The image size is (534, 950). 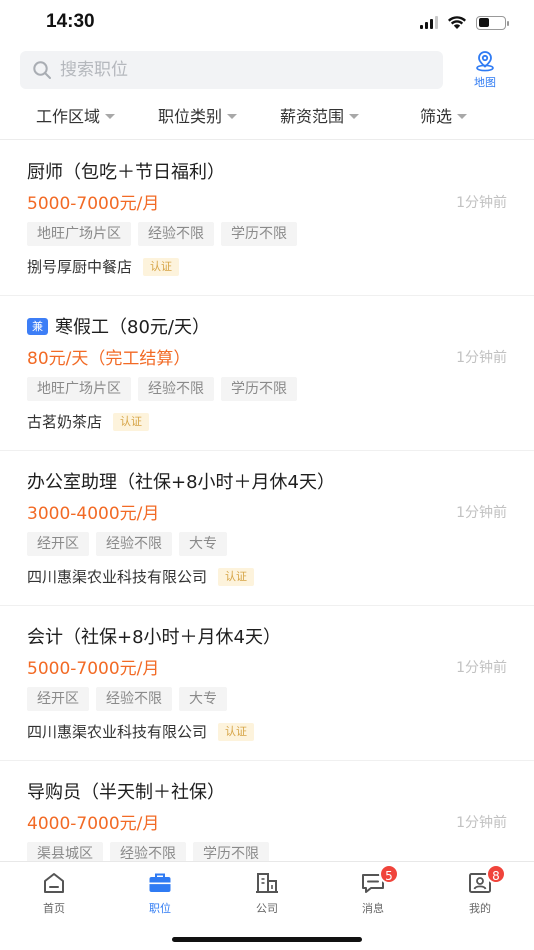 I want to click on job-title: 寒假工（80元/天）, so click(x=132, y=327).